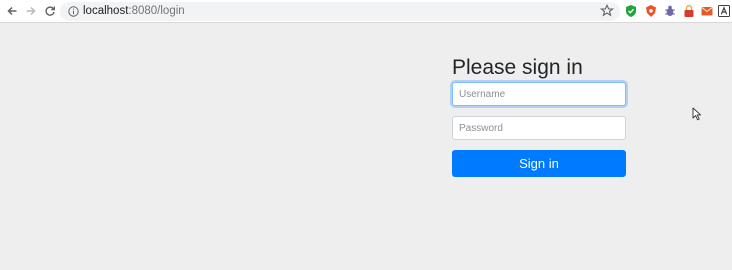 The height and width of the screenshot is (270, 732). I want to click on back-icon, so click(12, 11).